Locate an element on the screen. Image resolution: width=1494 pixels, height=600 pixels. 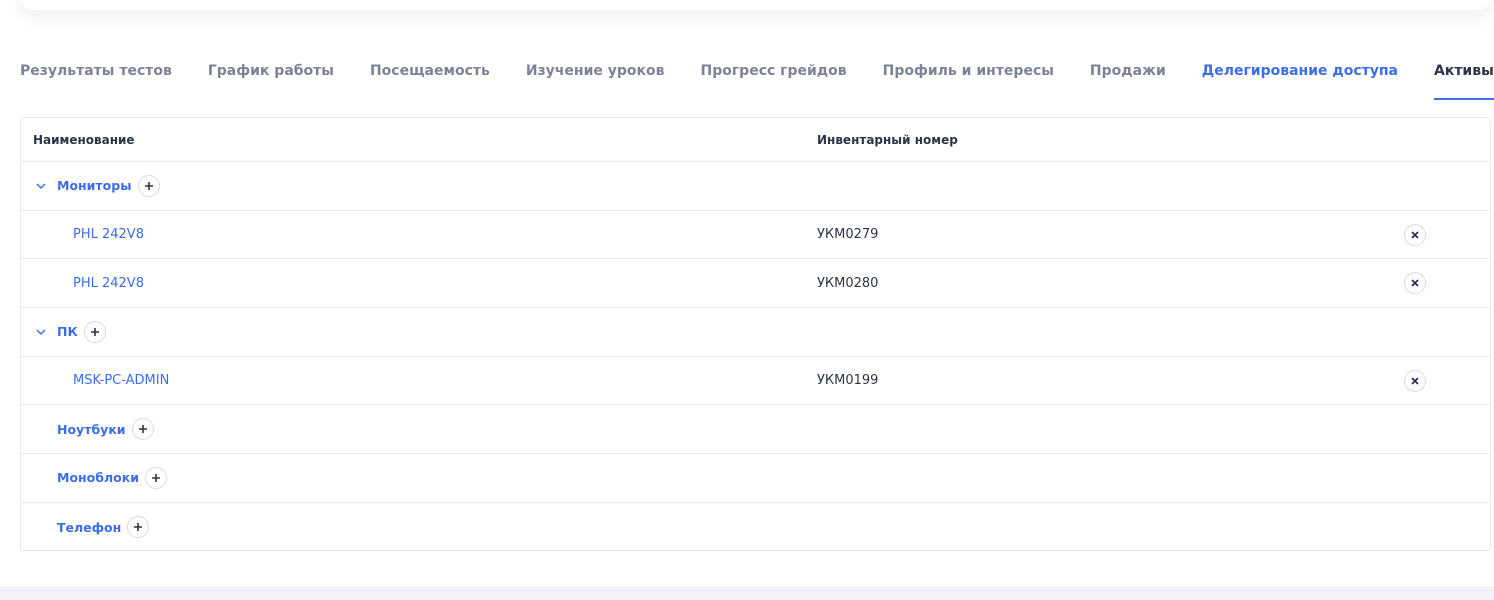
group-row-laptops: Ноутбуки is located at coordinates (755, 430).